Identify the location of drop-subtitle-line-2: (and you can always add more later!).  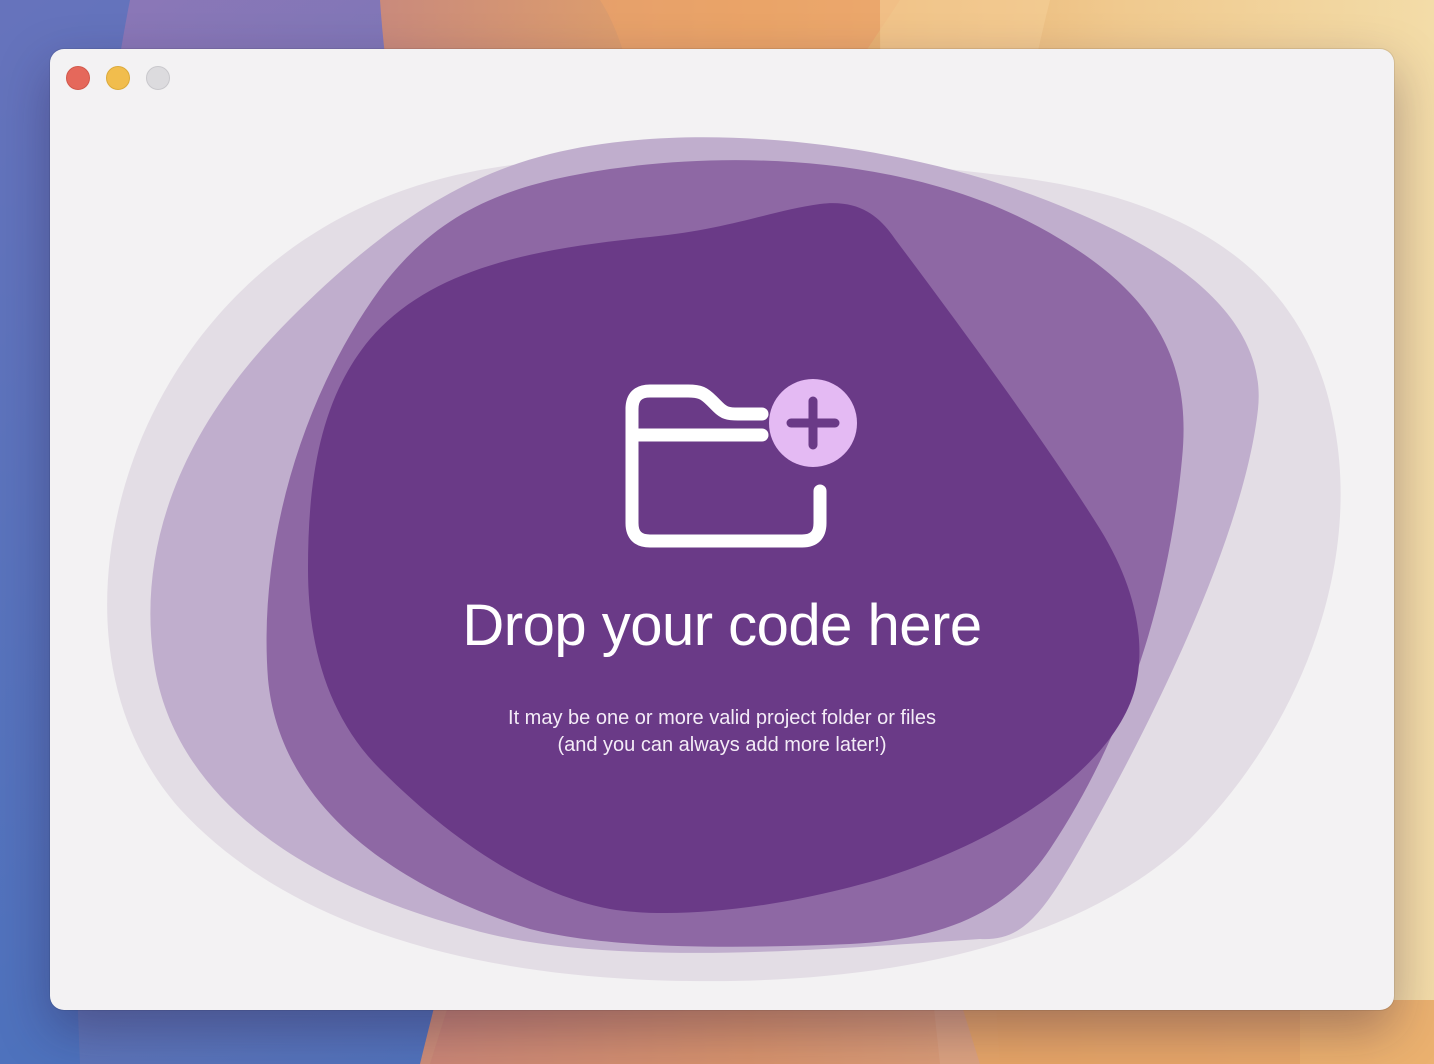
(722, 745).